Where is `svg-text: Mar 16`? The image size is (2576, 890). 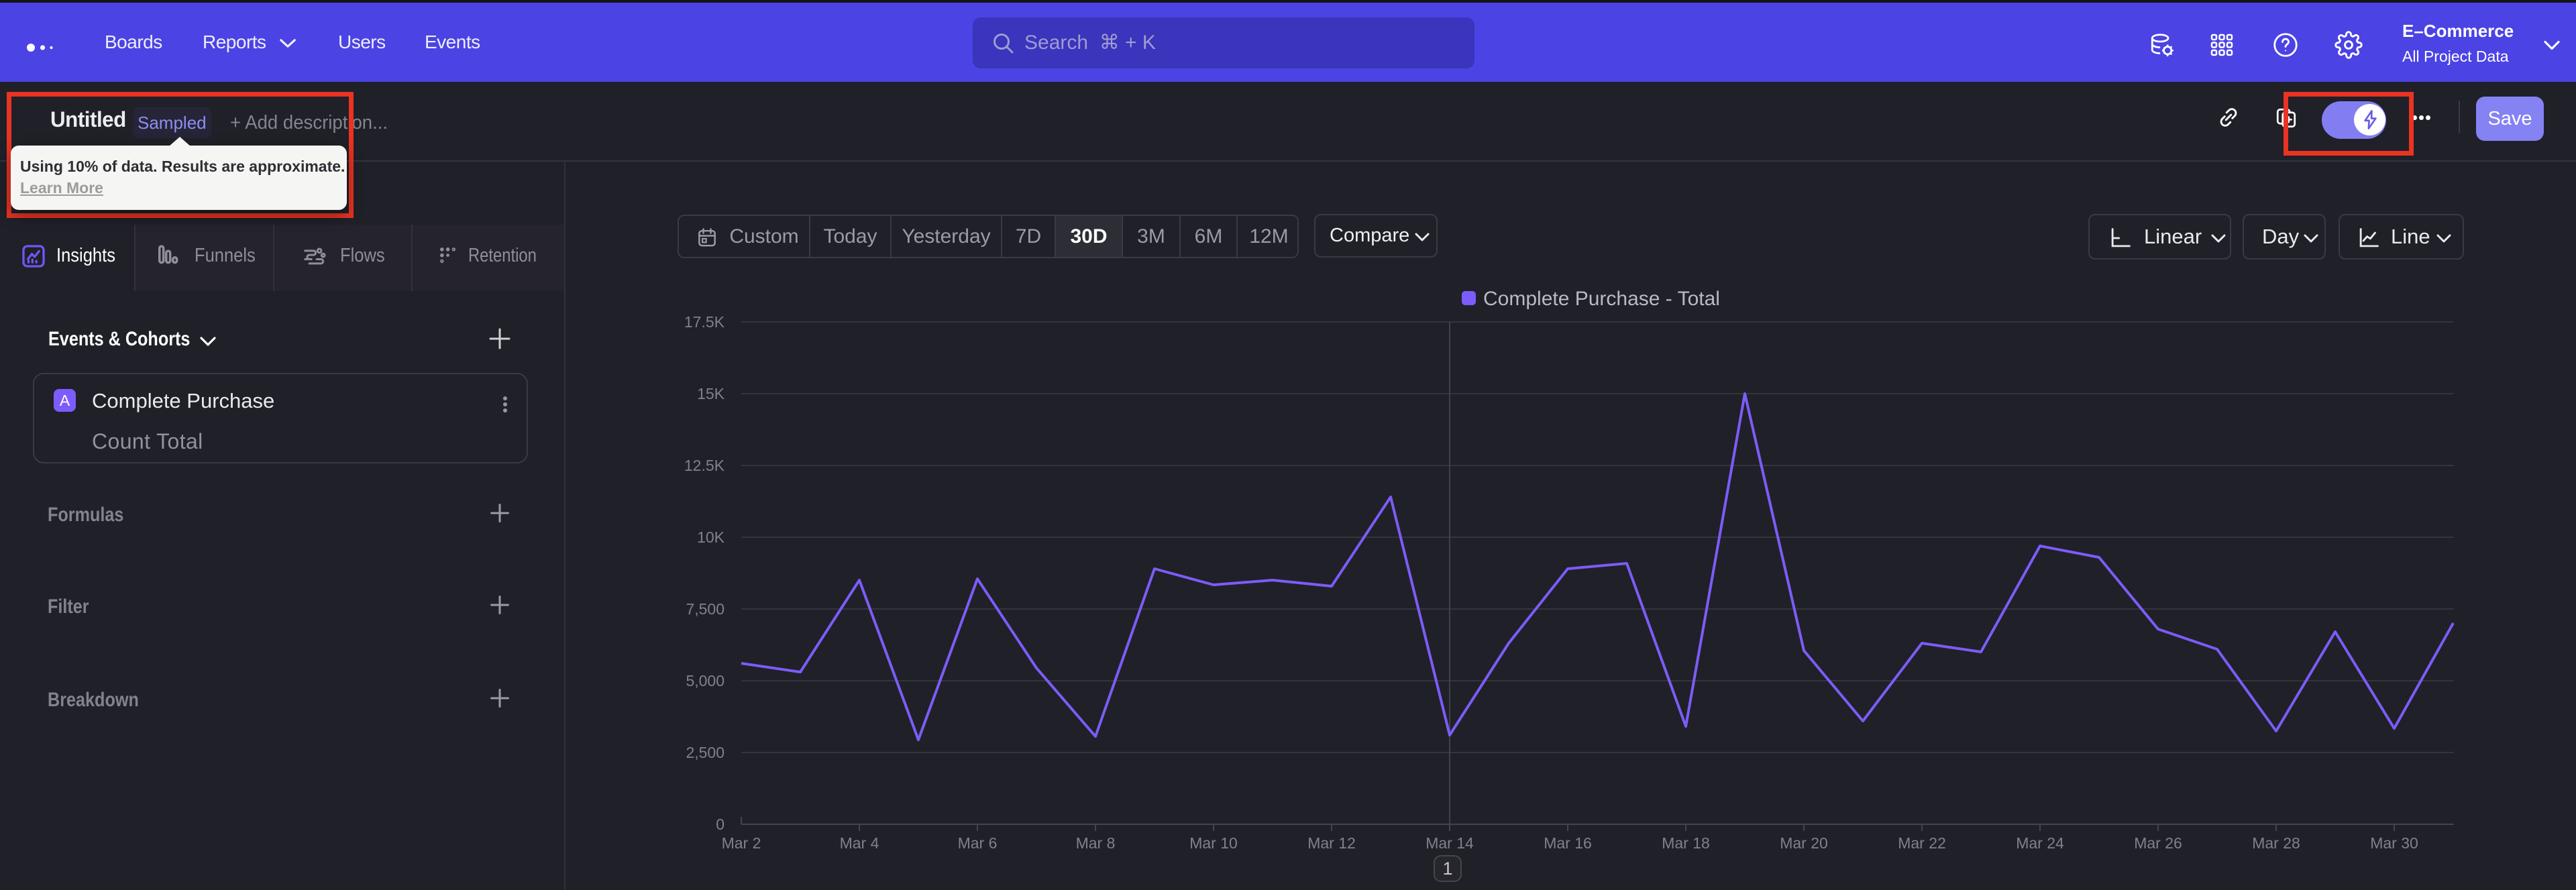 svg-text: Mar 16 is located at coordinates (1568, 843).